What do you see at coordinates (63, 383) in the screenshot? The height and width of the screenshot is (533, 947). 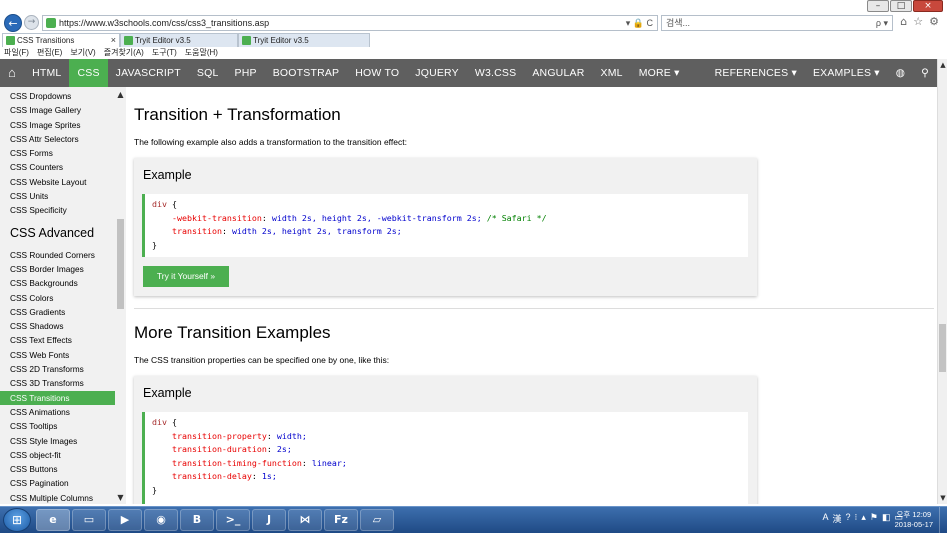 I see `sidebar-item: CSS 3D Transforms` at bounding box center [63, 383].